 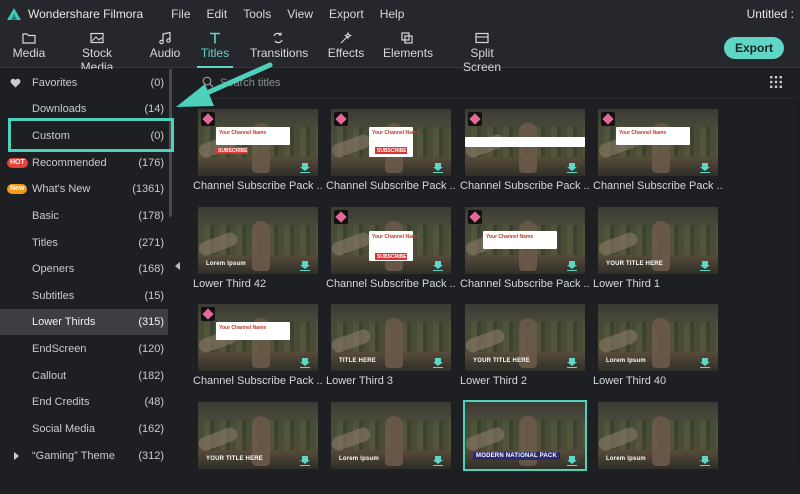 I want to click on sidebar-item-subtitles: Subtitles (15), so click(x=84, y=296).